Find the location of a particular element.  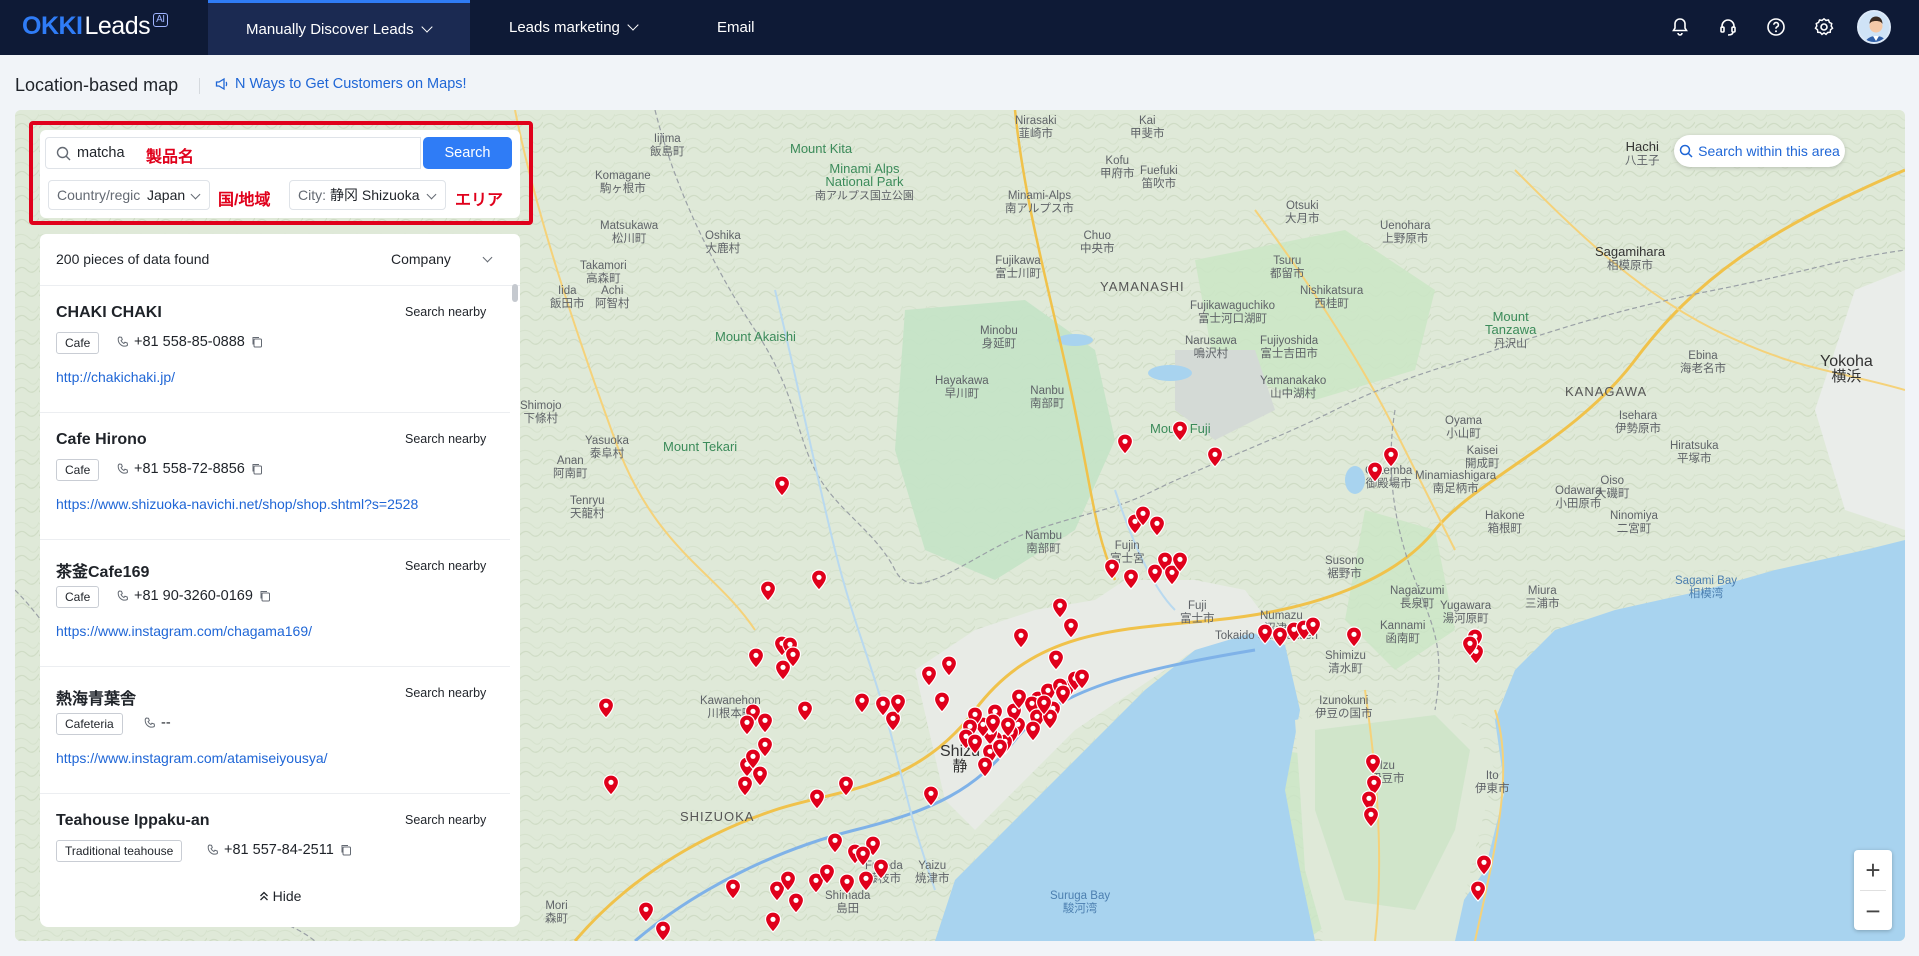

result-name: Teahouse Ippaku-an is located at coordinates (133, 820).